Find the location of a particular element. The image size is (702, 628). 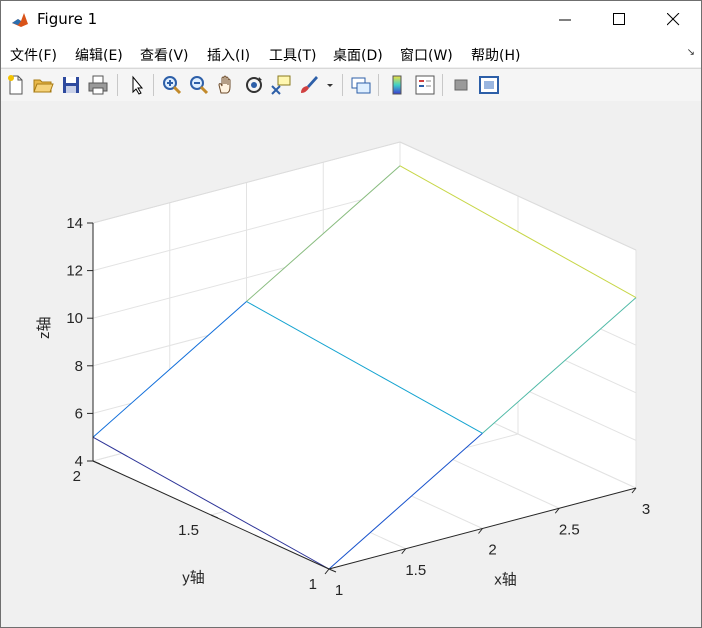

pointer-icon is located at coordinates (137, 85).